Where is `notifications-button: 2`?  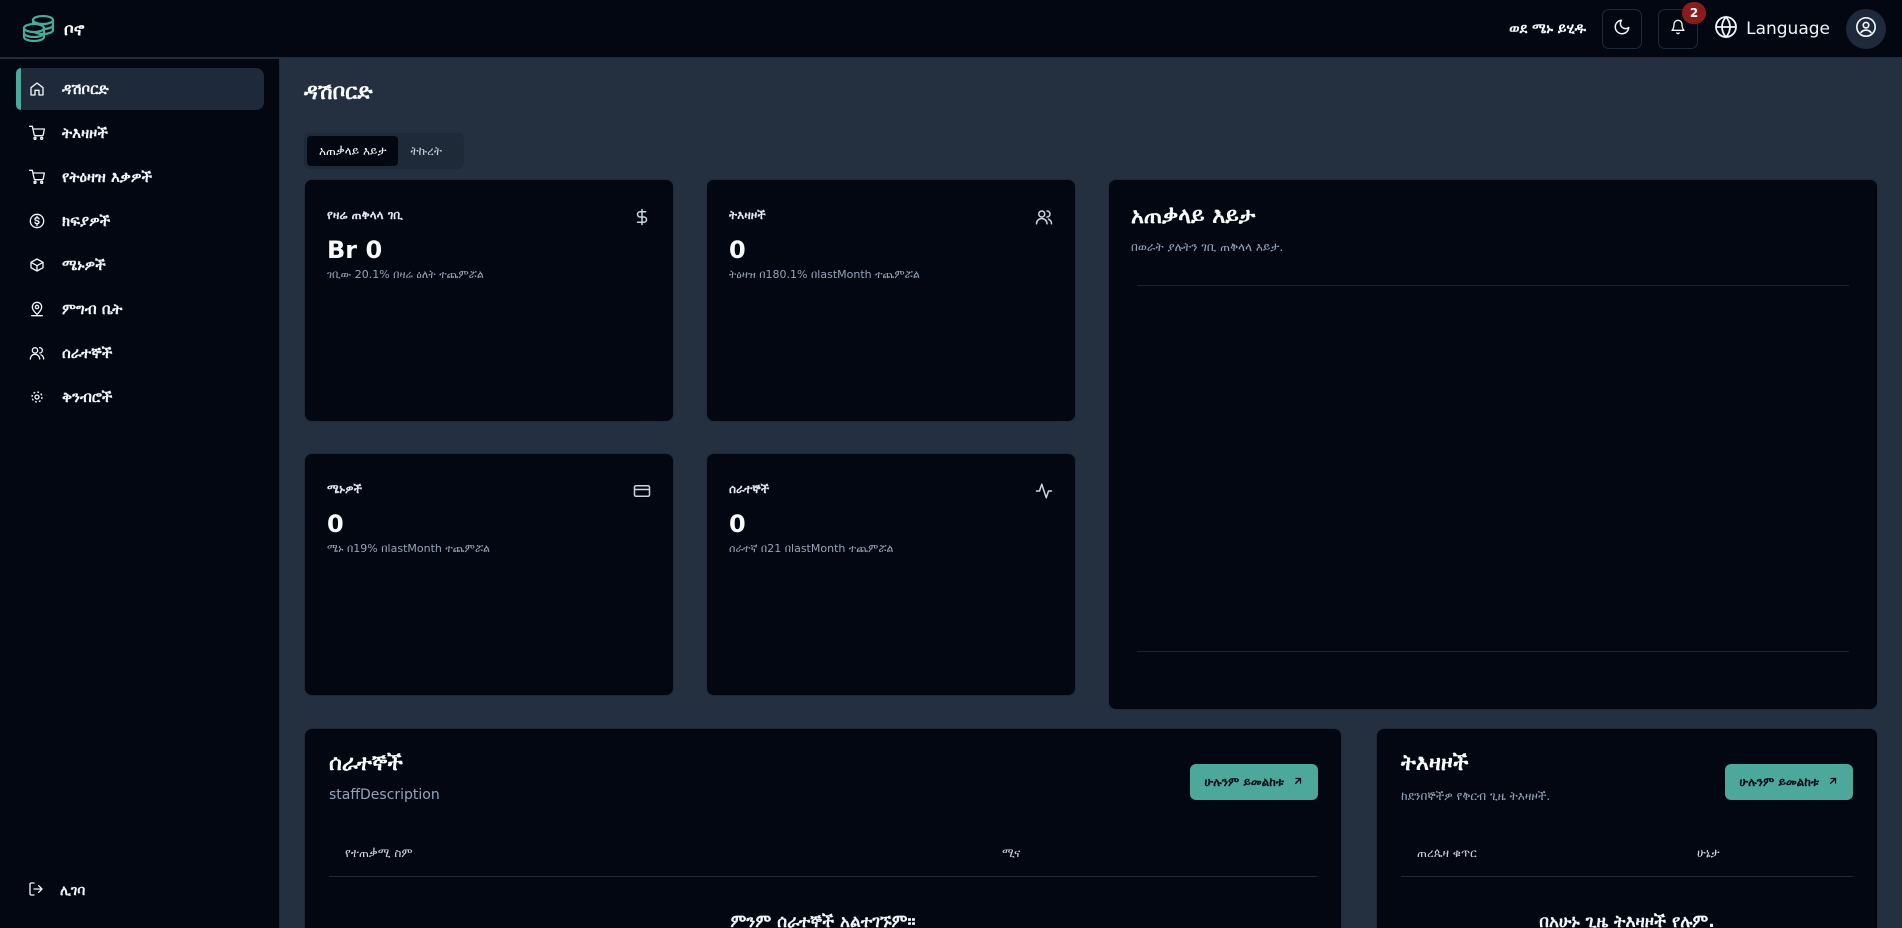
notifications-button: 2 is located at coordinates (1682, 25).